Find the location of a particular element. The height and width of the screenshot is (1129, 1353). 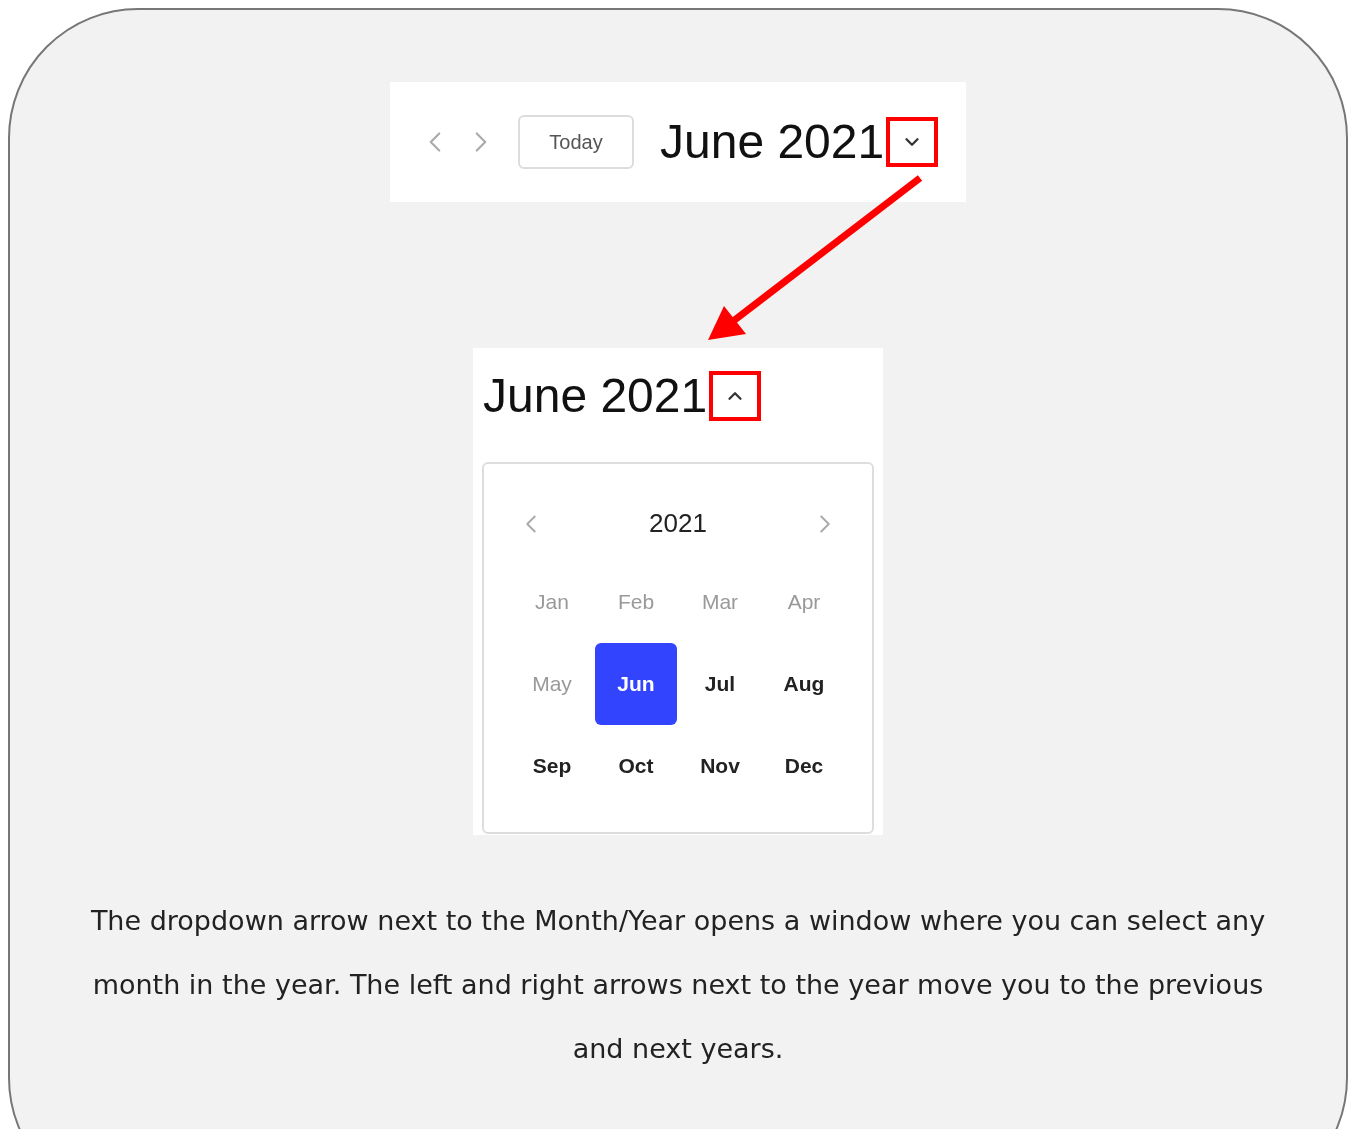

month-option: Jul is located at coordinates (720, 684).